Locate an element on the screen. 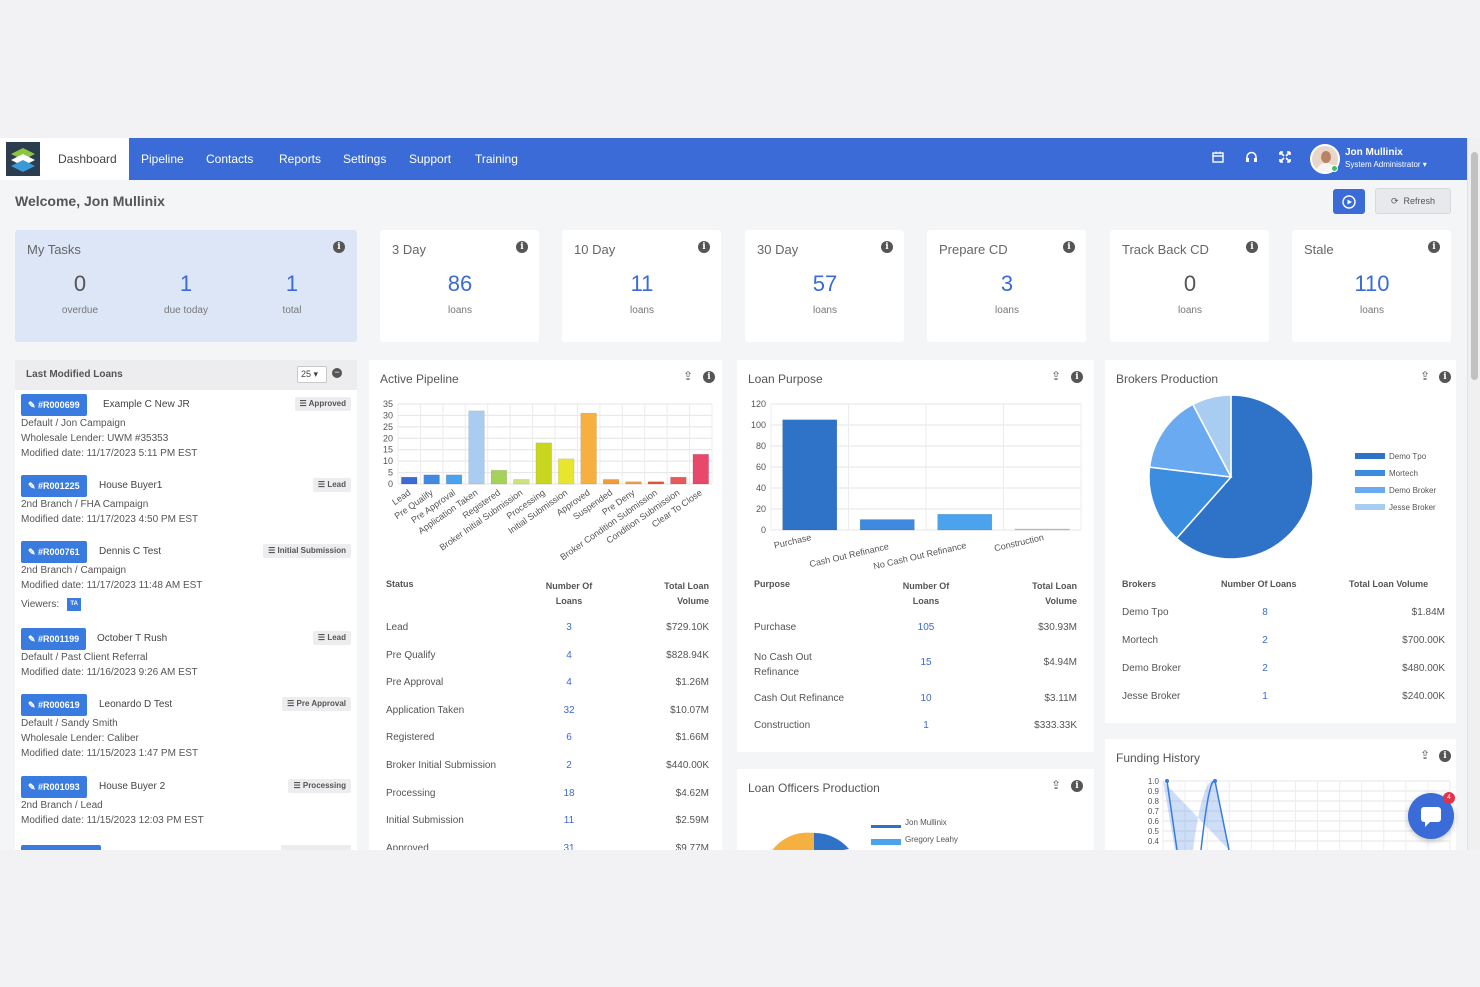 The image size is (1480, 987). list-item is located at coordinates (186, 847).